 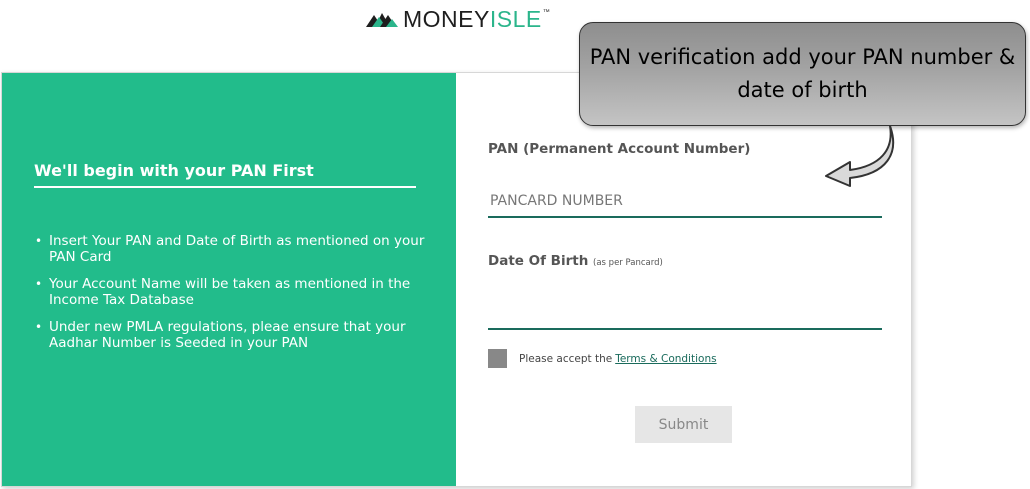 I want to click on terms-row: Please accept the Terms & Conditions, so click(x=602, y=358).